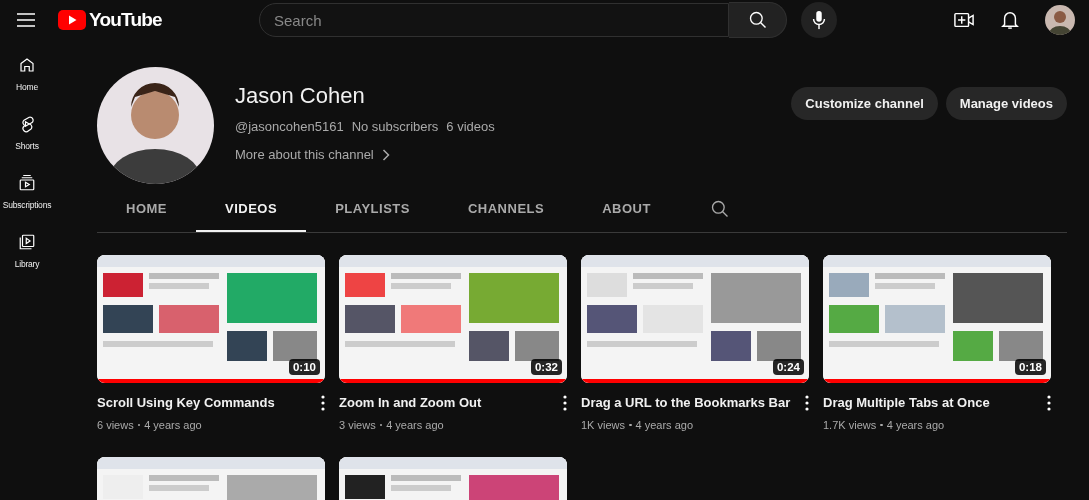 The width and height of the screenshot is (1089, 500). What do you see at coordinates (603, 425) in the screenshot?
I see `view-count: 1K views` at bounding box center [603, 425].